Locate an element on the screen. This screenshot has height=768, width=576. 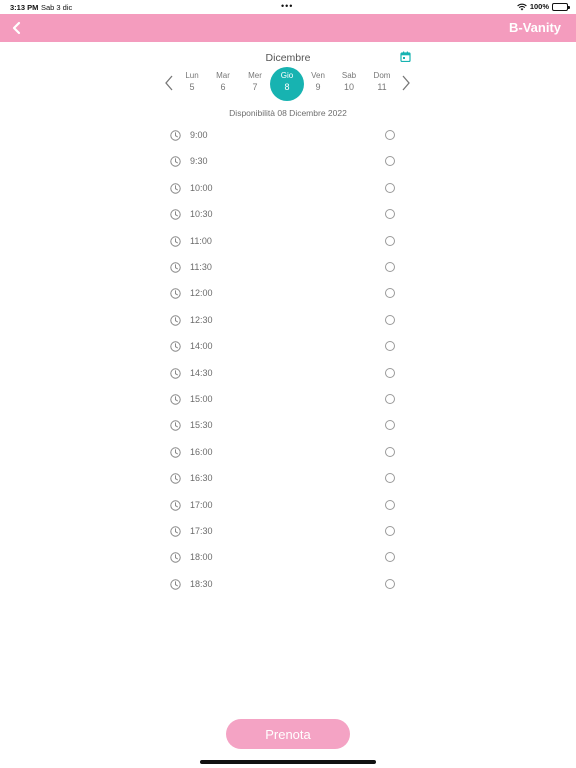
time-slot-row: 11:30 is located at coordinates (285, 268).